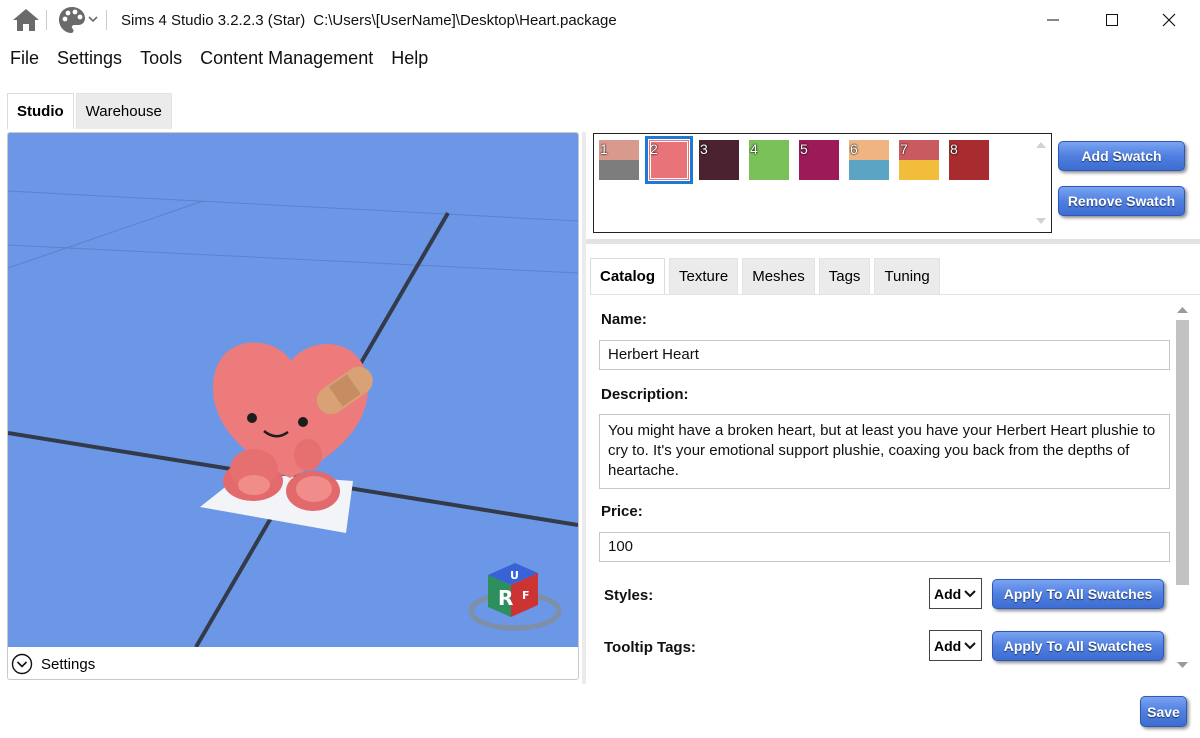 The height and width of the screenshot is (738, 1200). What do you see at coordinates (1041, 221) in the screenshot?
I see `swatch-scroll-down-icon` at bounding box center [1041, 221].